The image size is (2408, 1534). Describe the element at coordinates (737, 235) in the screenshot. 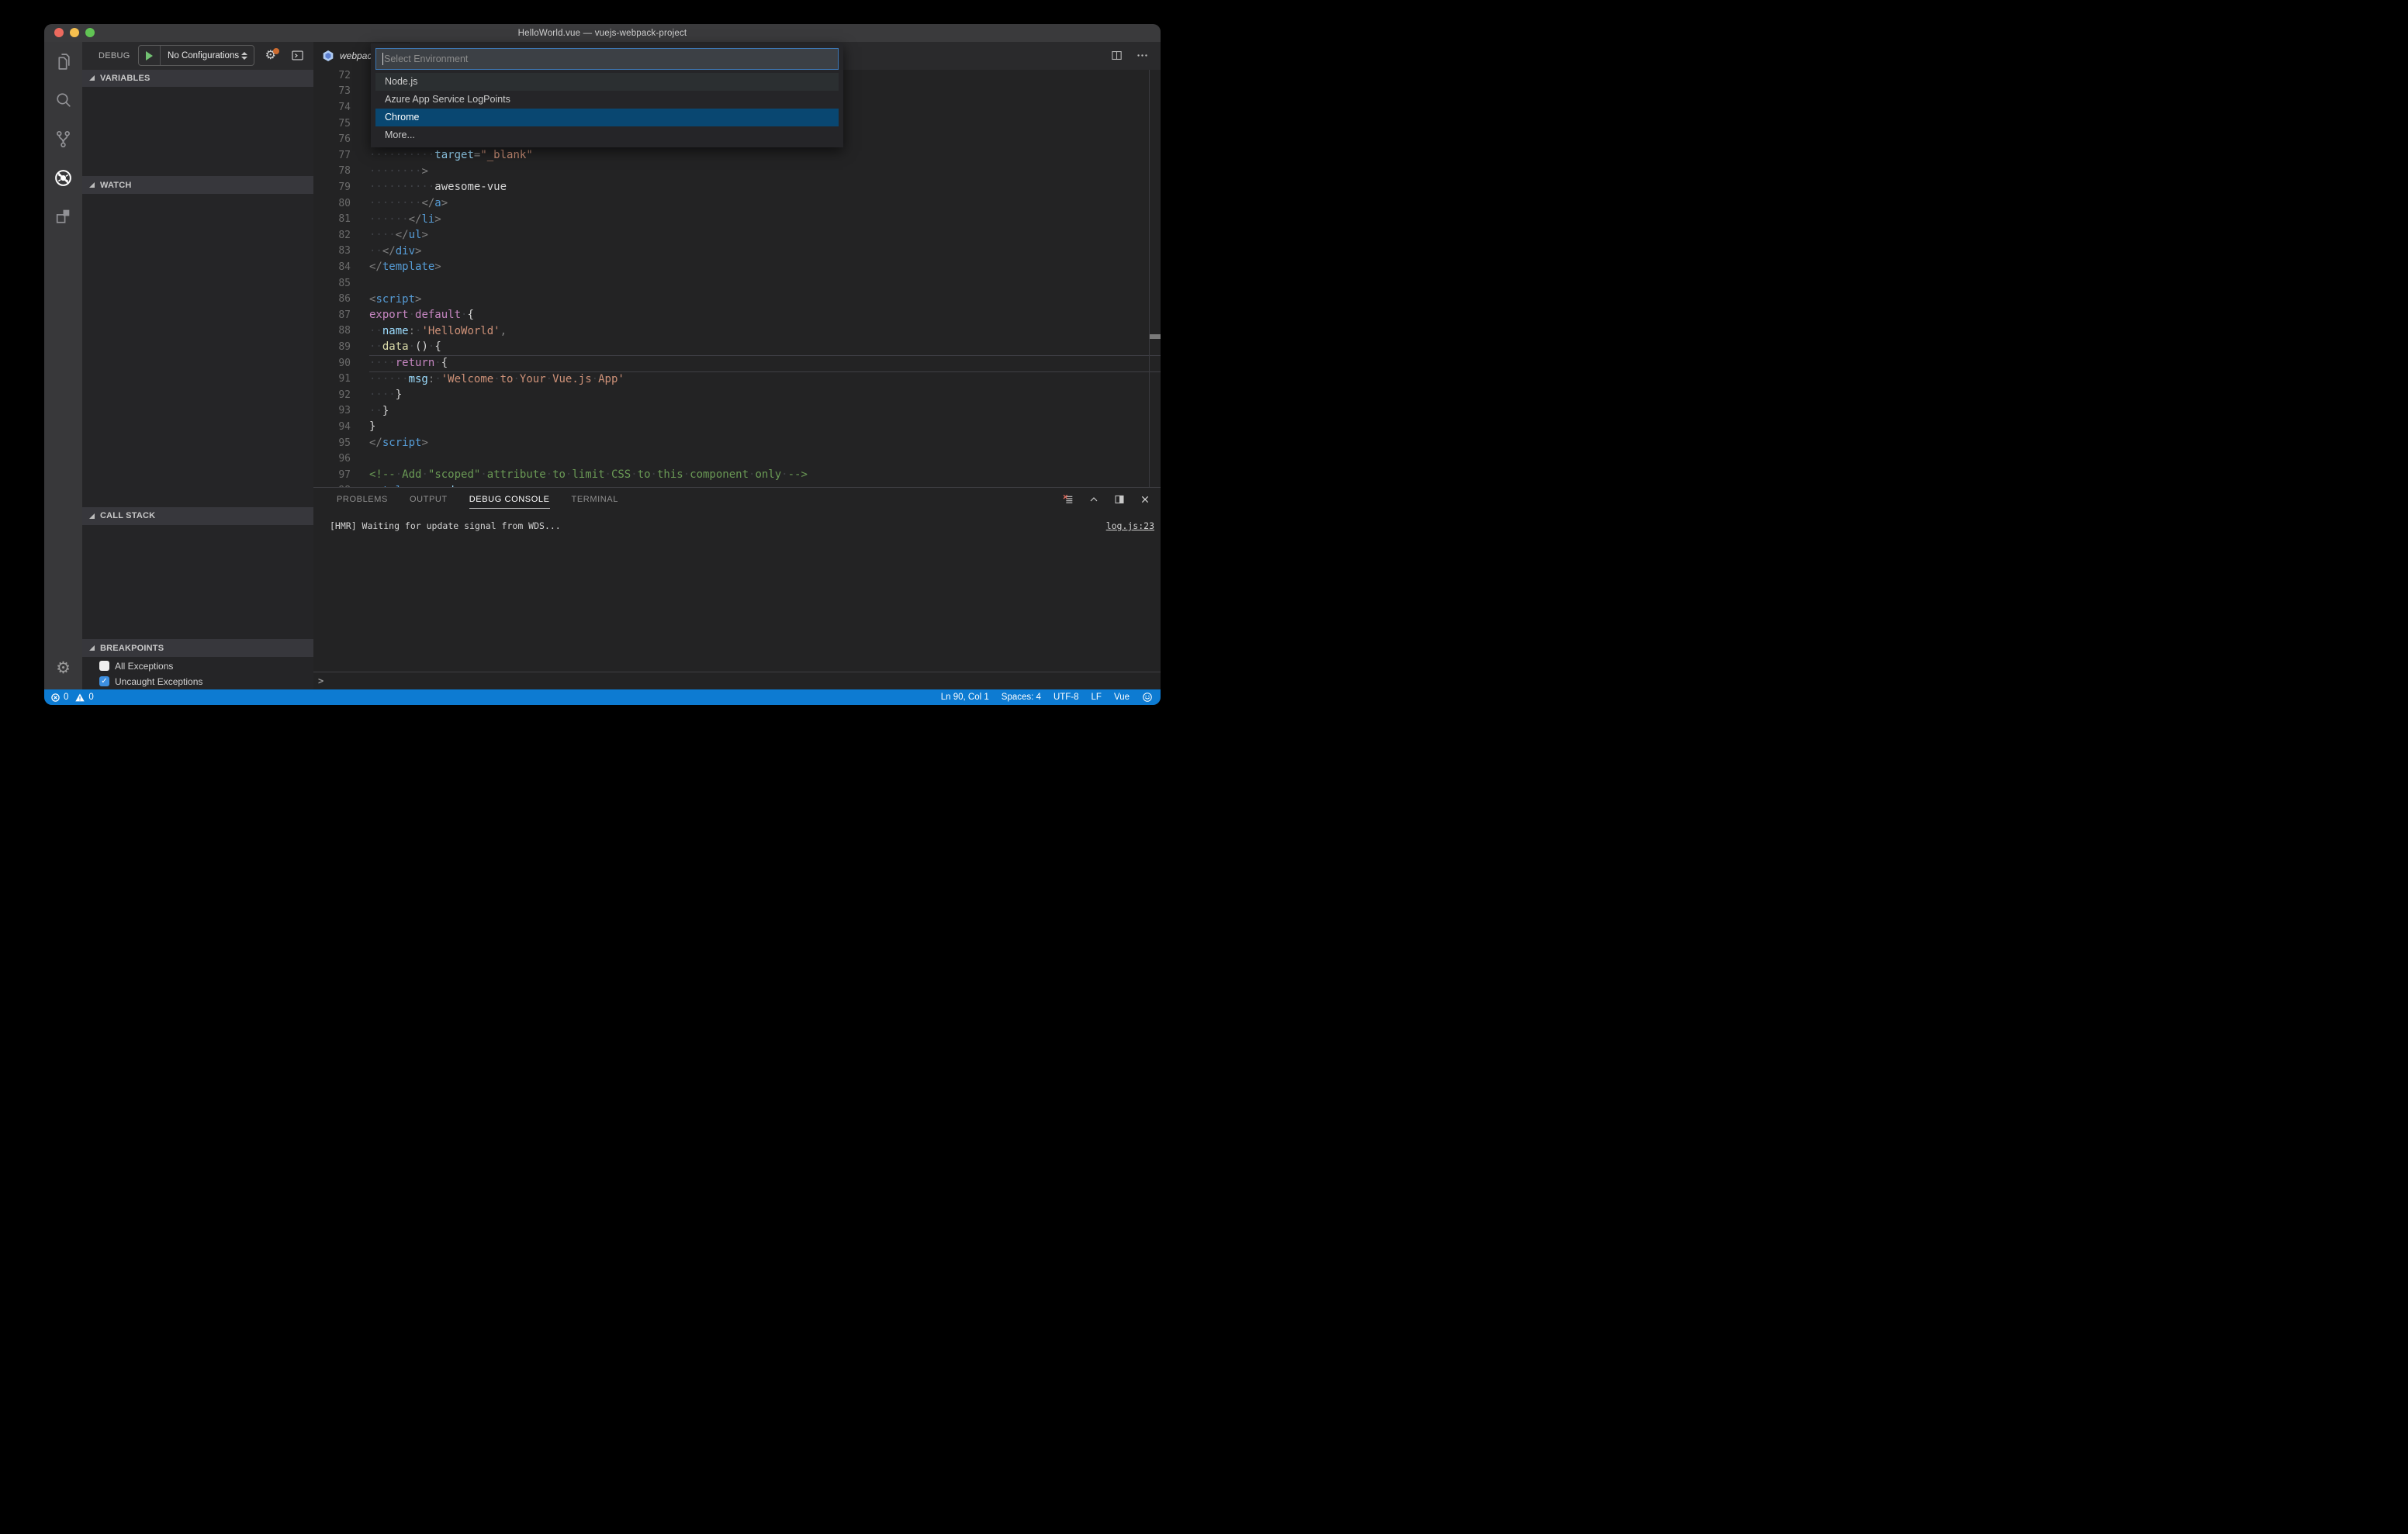

I see `code-line-82: 82 ····</ul>` at that location.